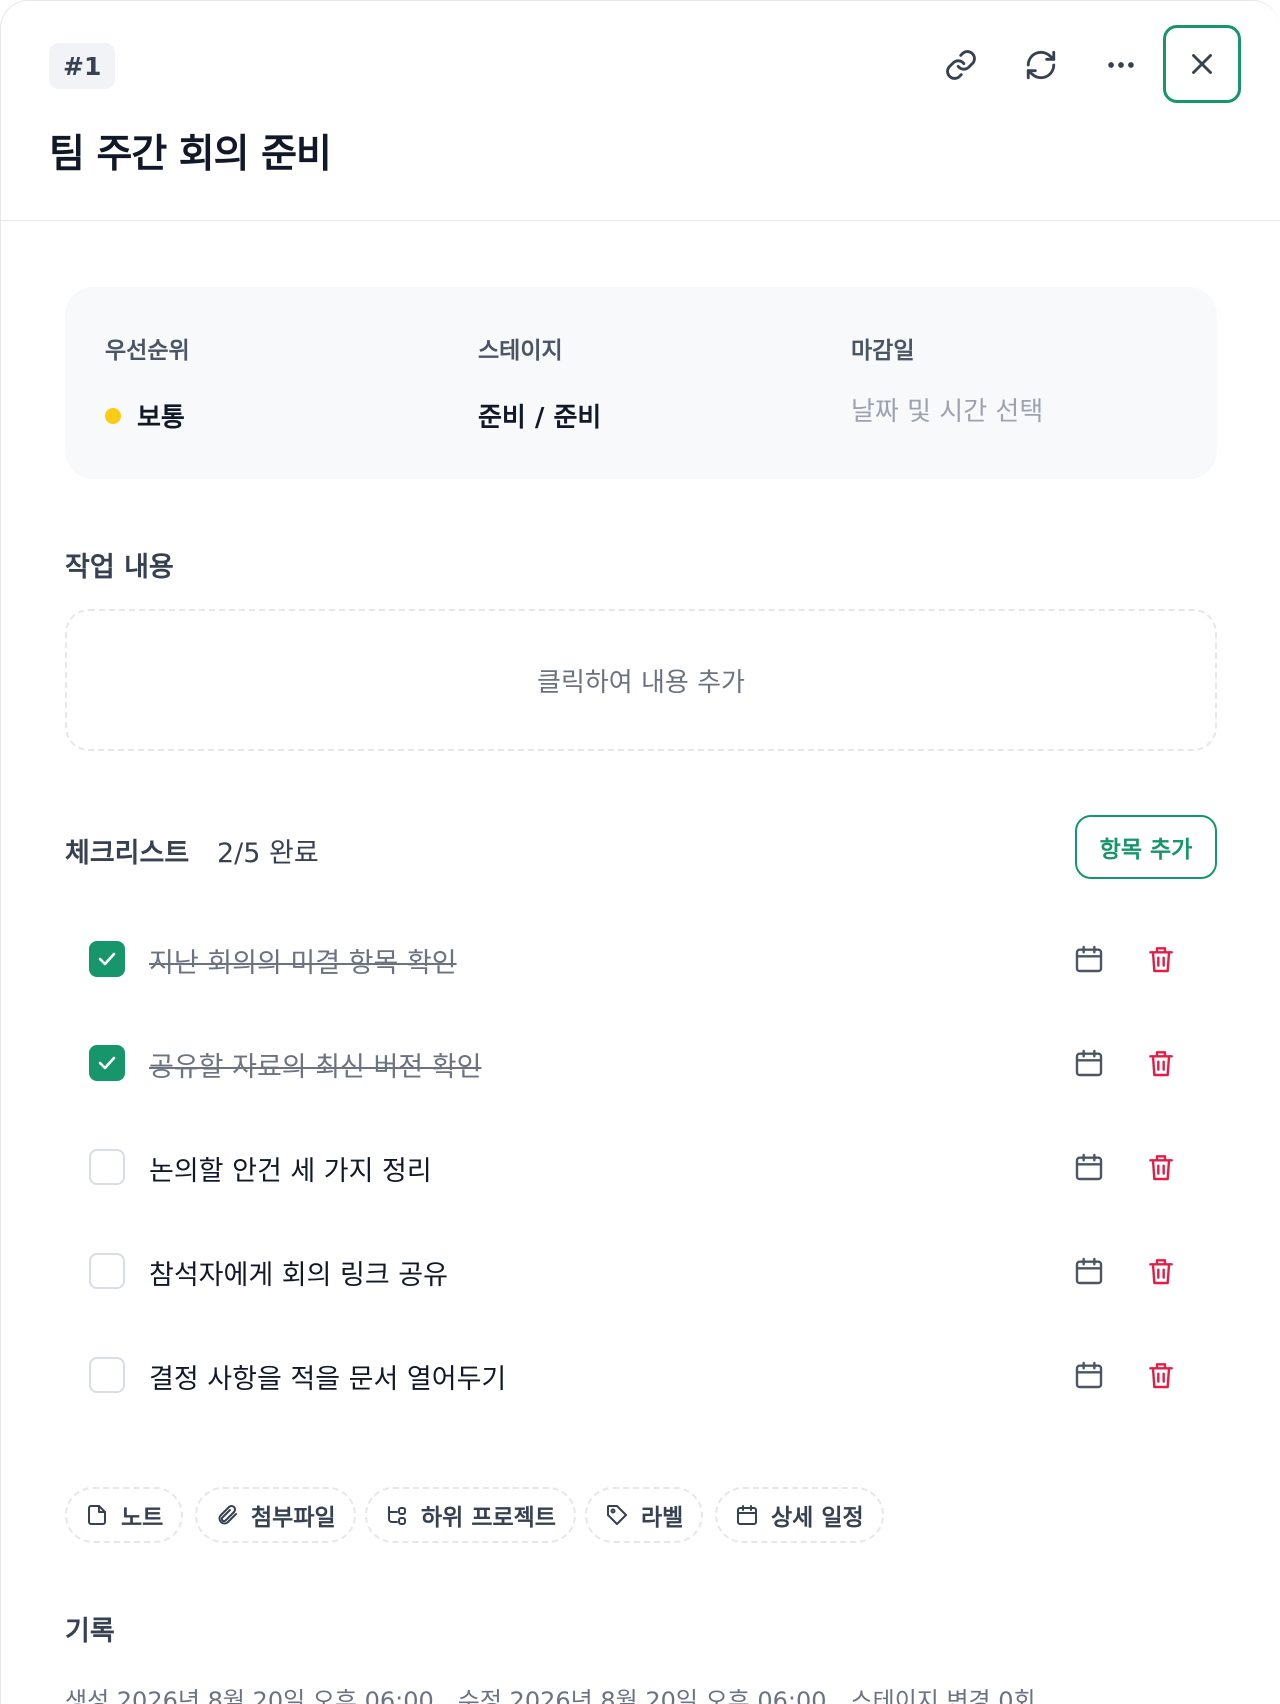  I want to click on tag-icon, so click(617, 1515).